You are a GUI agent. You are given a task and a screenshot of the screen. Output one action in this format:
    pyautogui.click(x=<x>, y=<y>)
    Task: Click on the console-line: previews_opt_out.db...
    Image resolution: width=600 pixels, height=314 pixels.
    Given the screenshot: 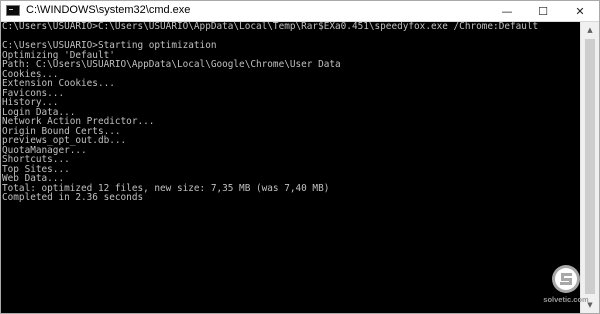 What is the action you would take?
    pyautogui.click(x=64, y=140)
    